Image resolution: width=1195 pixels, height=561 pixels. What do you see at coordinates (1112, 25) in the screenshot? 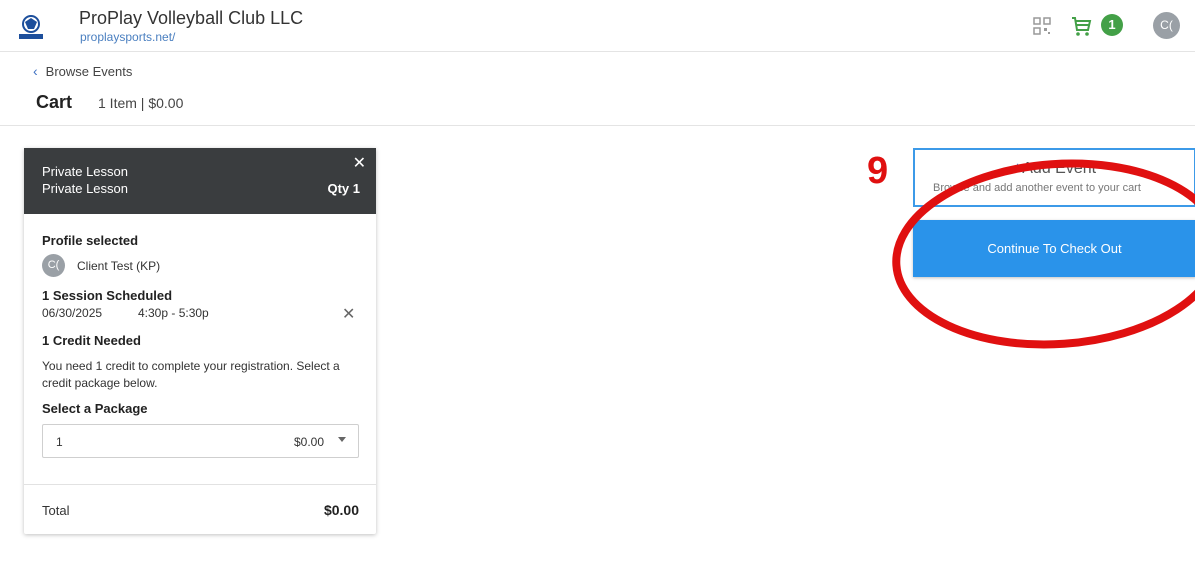
I see `cart-count-badge: 1` at bounding box center [1112, 25].